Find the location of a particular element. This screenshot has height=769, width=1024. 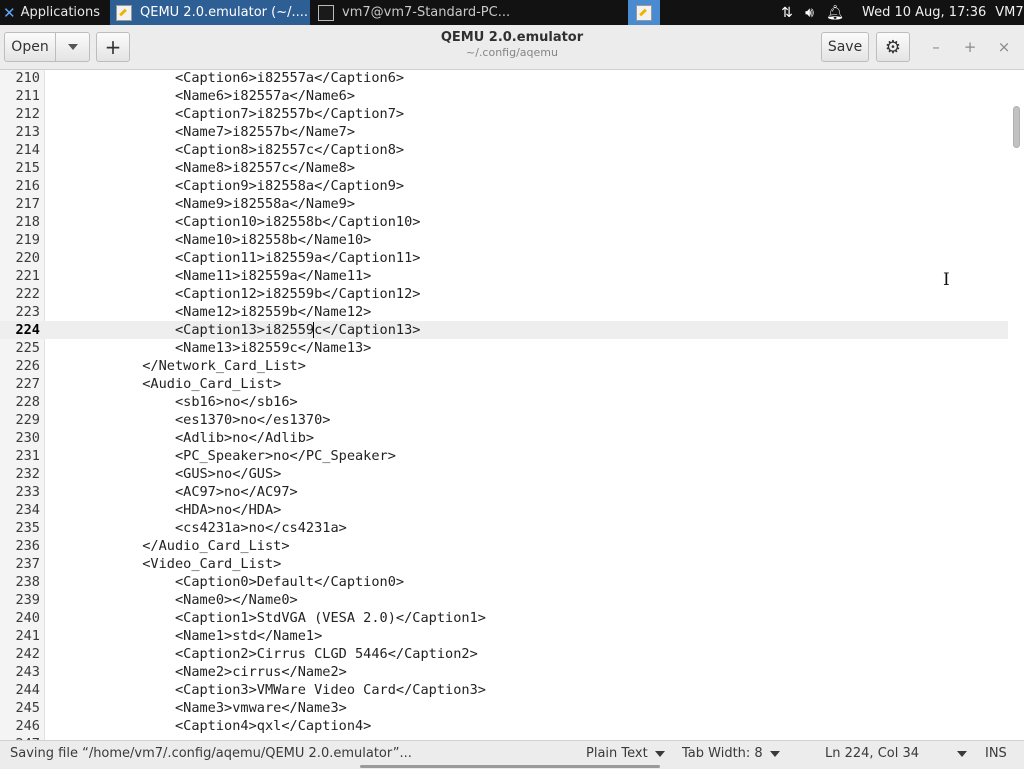

code-line: 222 <Caption12>i82559b</Caption12> is located at coordinates (504, 294).